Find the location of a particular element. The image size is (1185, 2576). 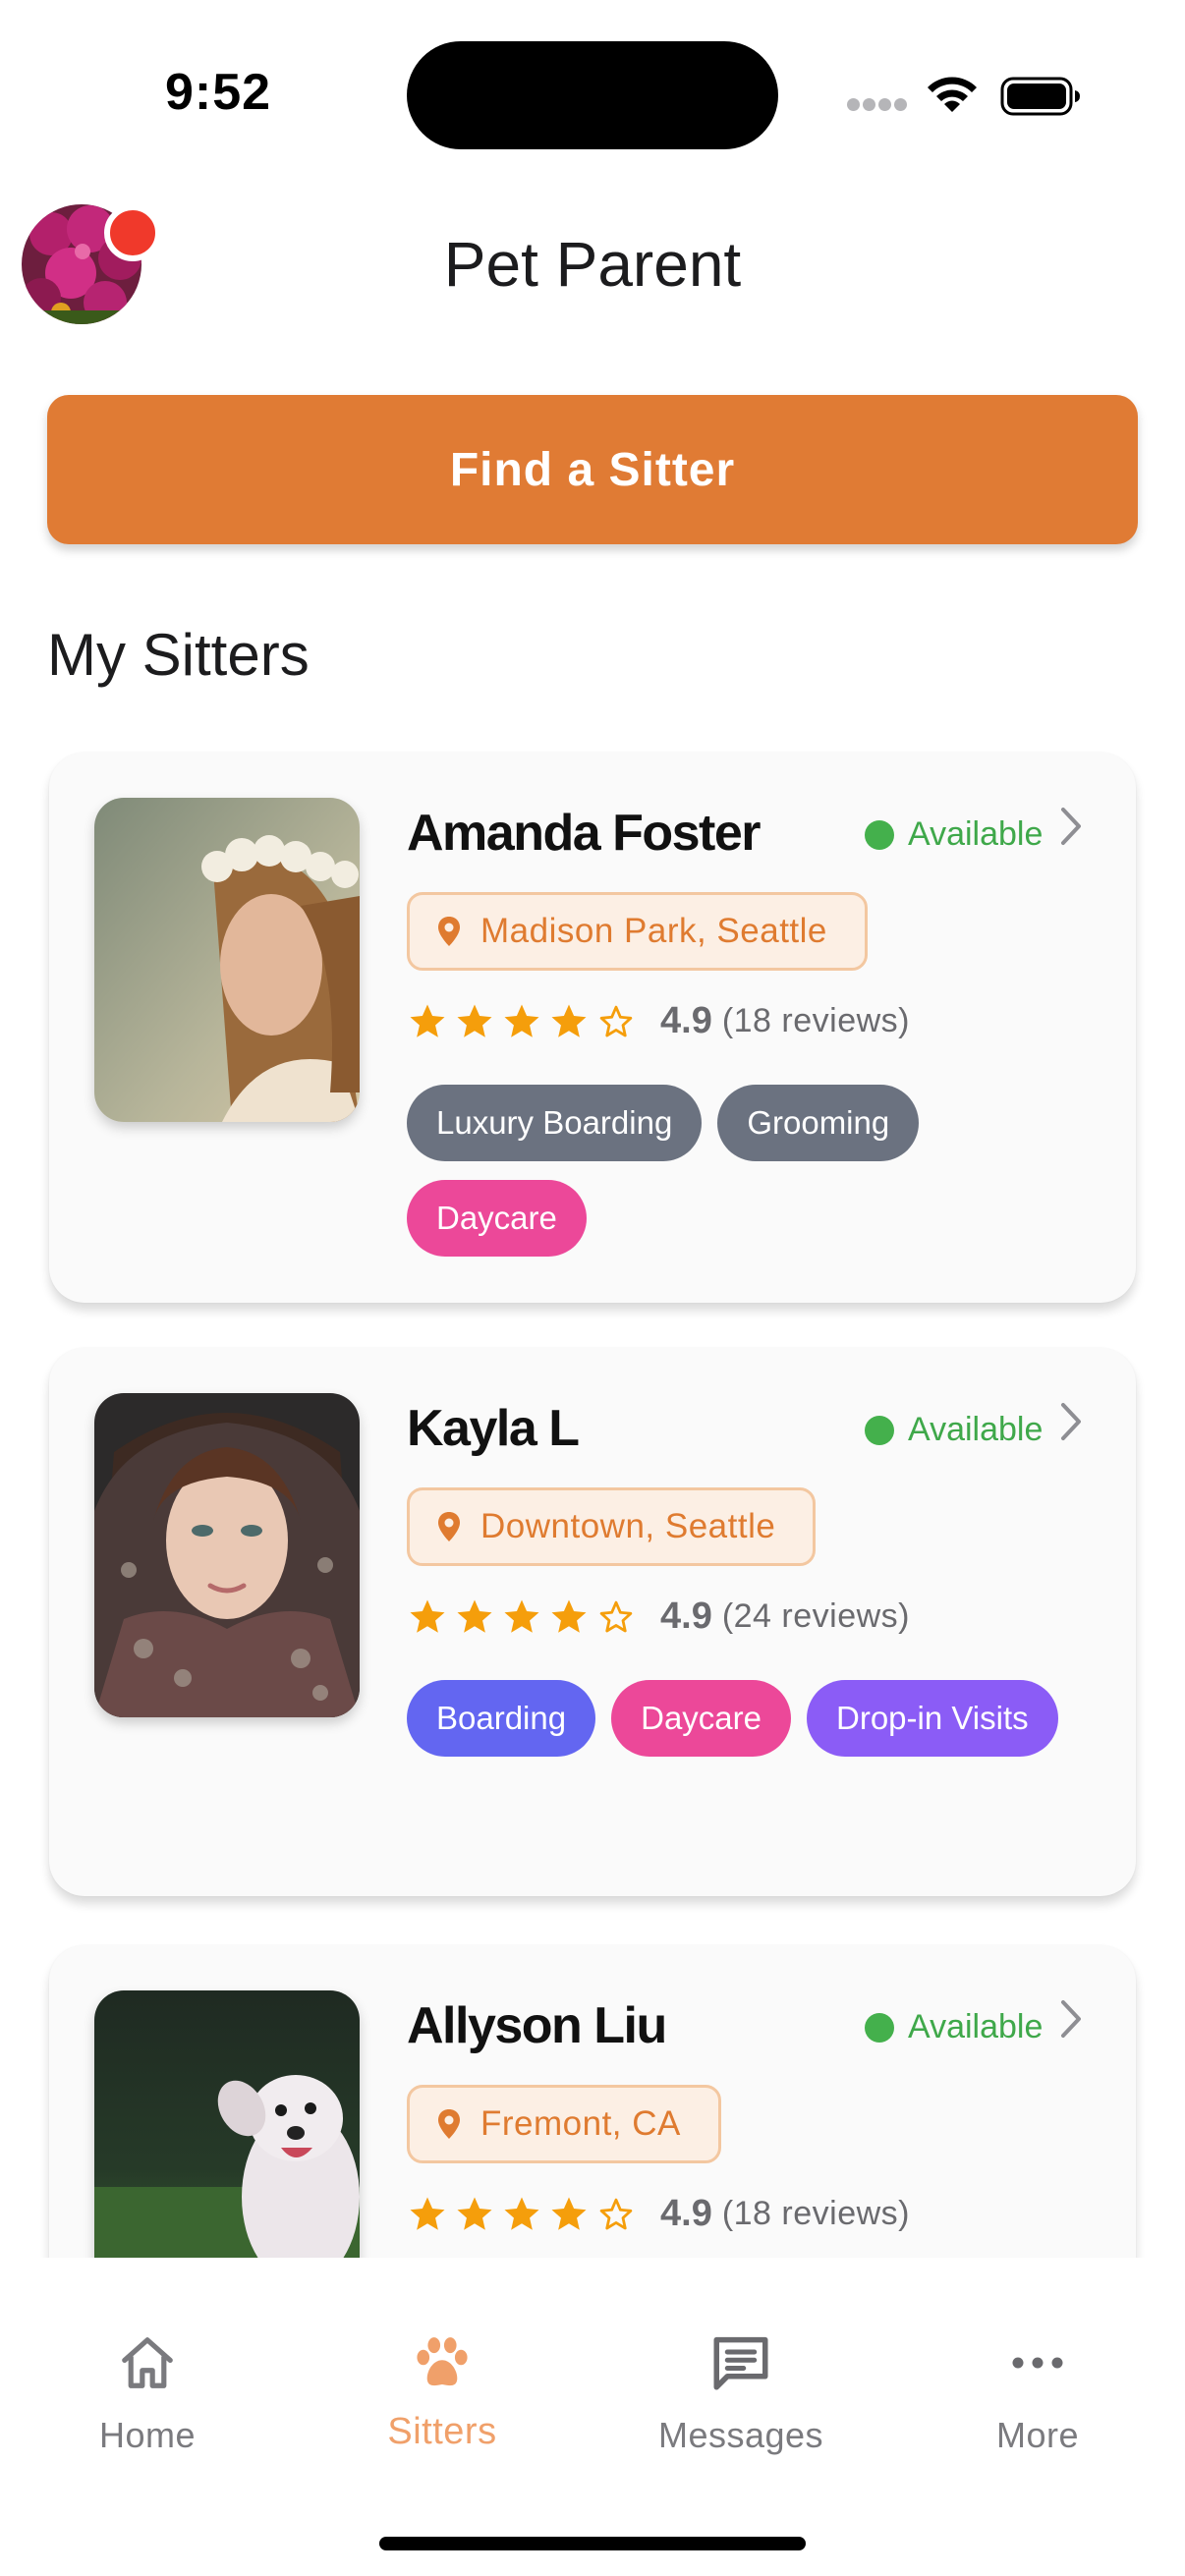

page-title: Pet Parent is located at coordinates (592, 264).